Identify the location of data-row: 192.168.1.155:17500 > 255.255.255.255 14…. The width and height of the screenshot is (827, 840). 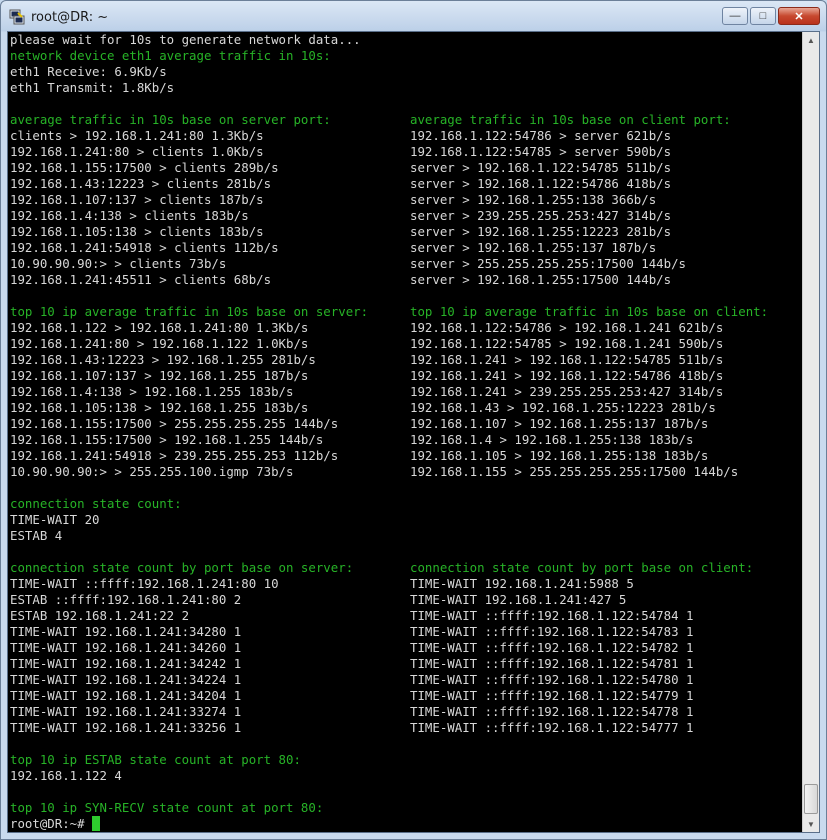
(406, 424).